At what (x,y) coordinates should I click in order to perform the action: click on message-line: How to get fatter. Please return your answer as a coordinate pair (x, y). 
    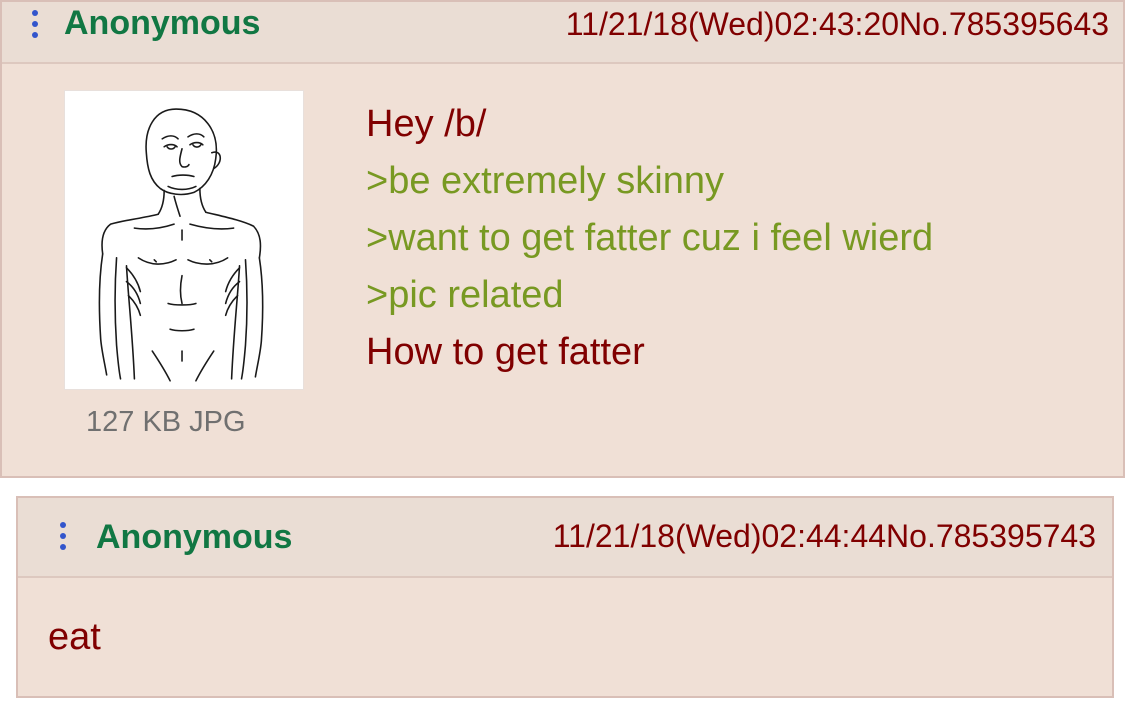
    Looking at the image, I should click on (505, 352).